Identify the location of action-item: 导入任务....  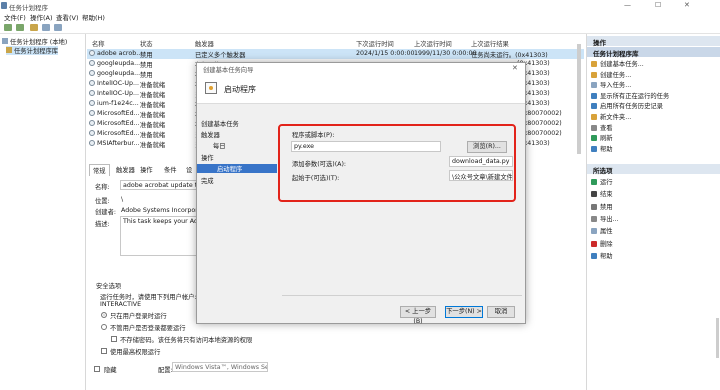
(611, 84).